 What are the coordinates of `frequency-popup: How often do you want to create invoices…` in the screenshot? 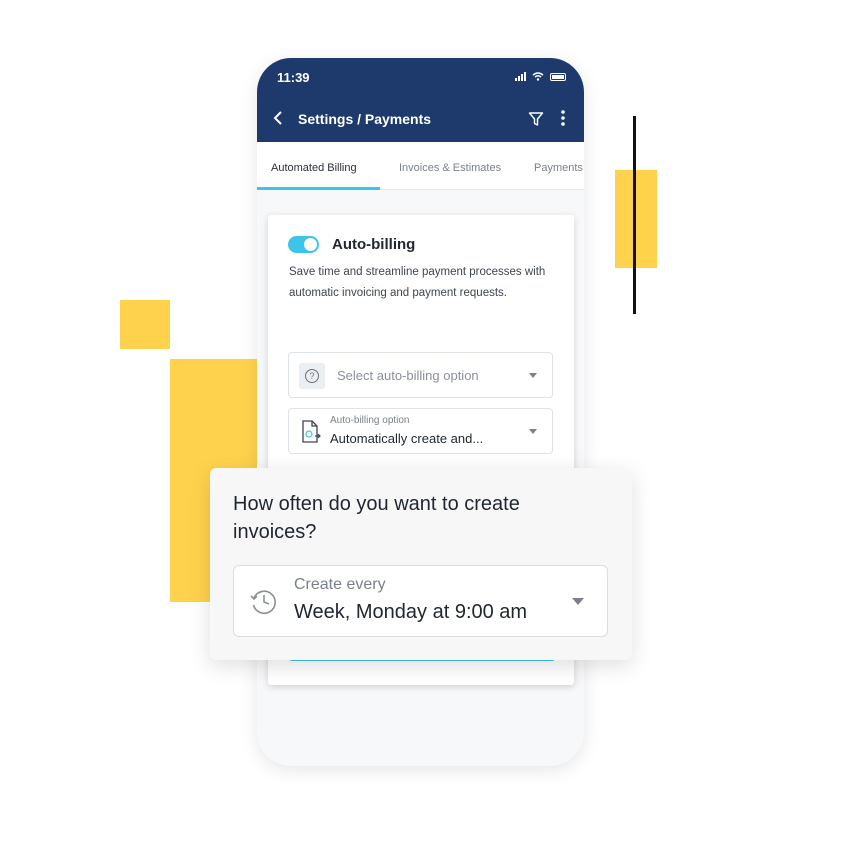 It's located at (421, 564).